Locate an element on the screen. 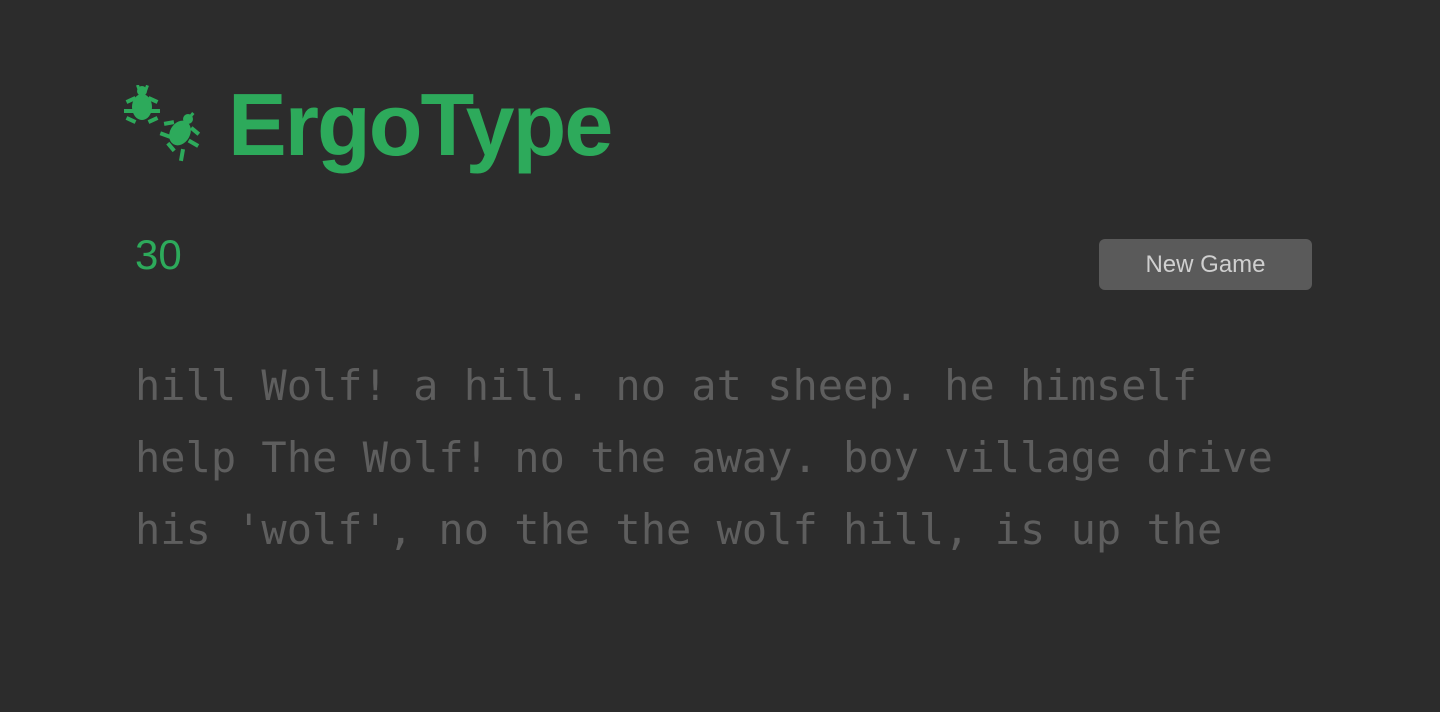  new-game-button: New Game is located at coordinates (1205, 264).